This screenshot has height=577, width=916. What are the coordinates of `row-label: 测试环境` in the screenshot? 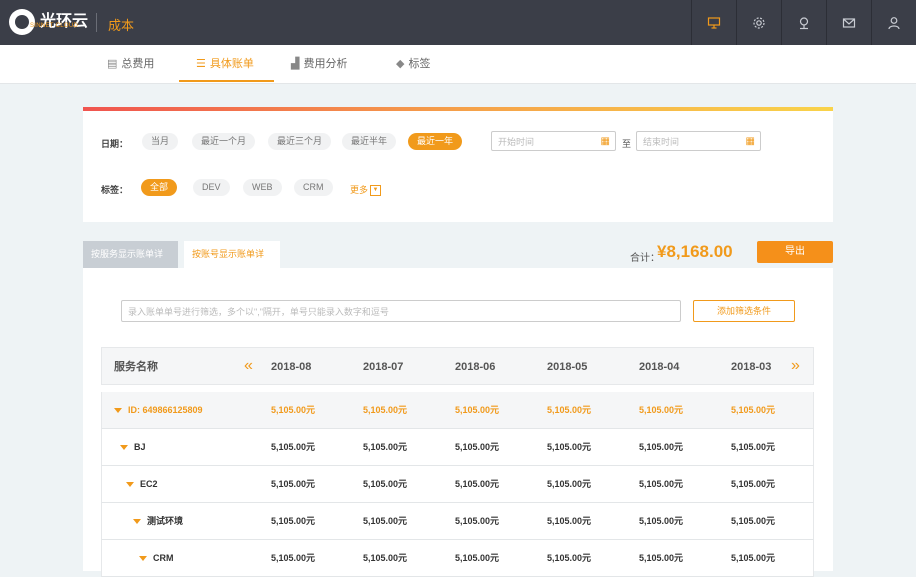 It's located at (165, 521).